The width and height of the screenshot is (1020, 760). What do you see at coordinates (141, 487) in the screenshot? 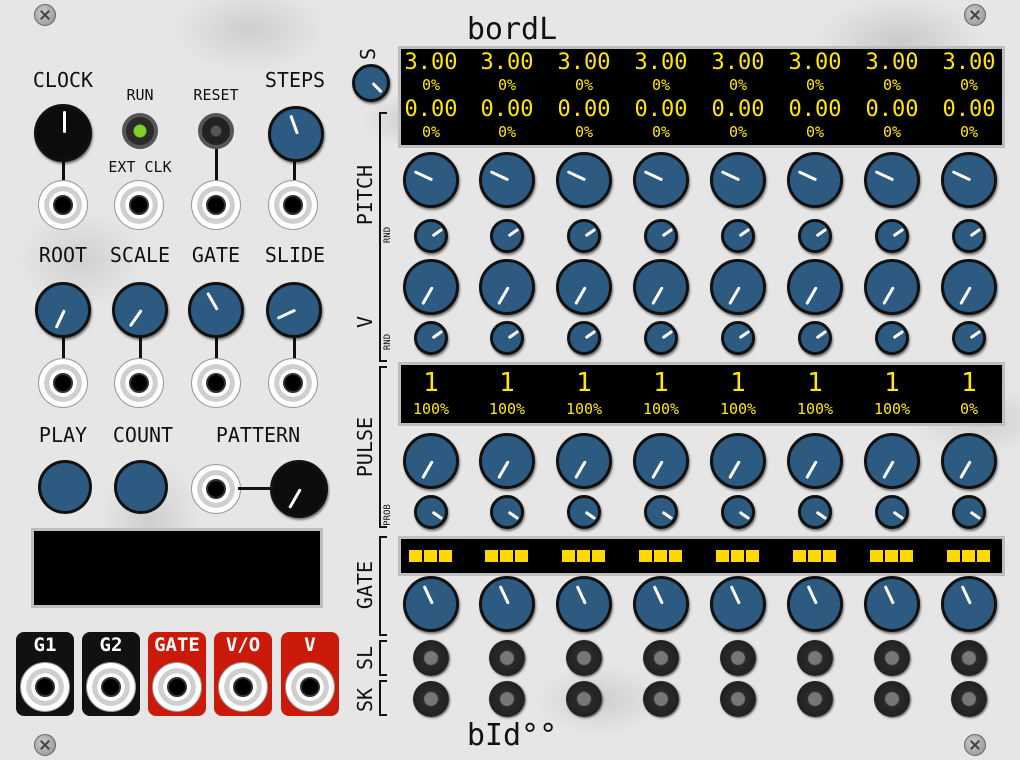
I see `count-button` at bounding box center [141, 487].